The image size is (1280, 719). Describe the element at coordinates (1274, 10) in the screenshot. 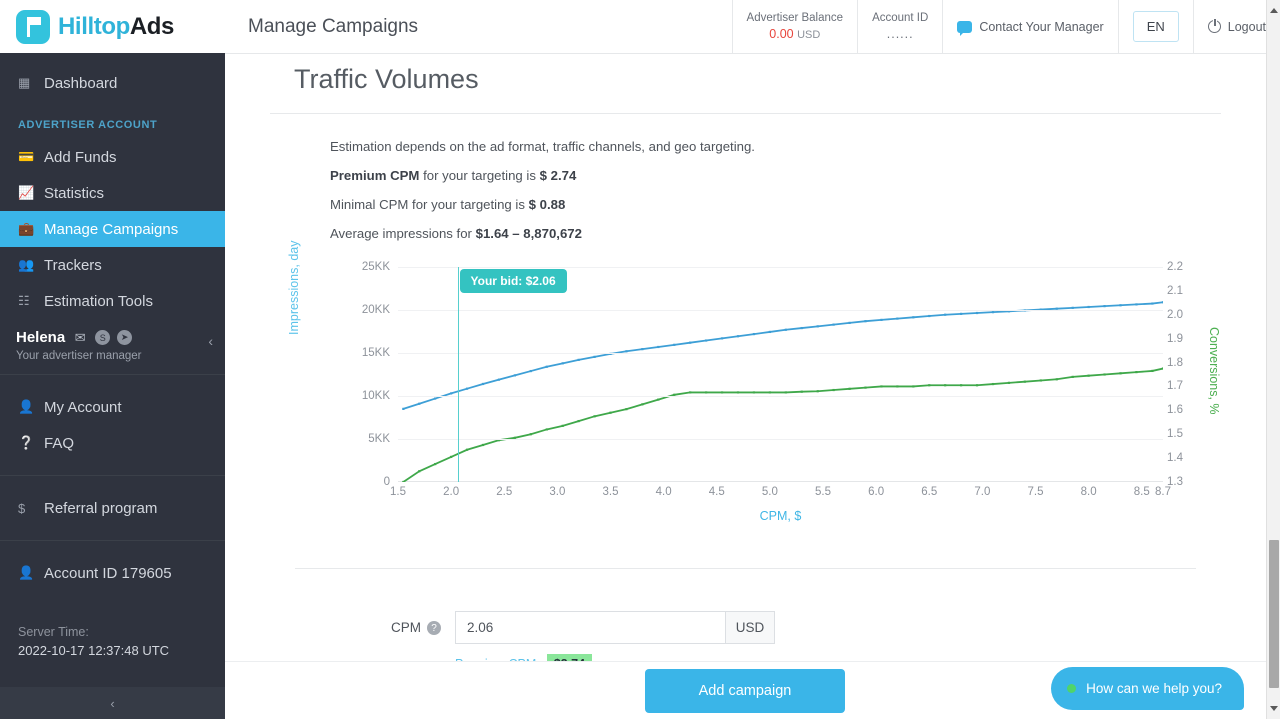

I see `scroll-up-arrow-icon` at that location.